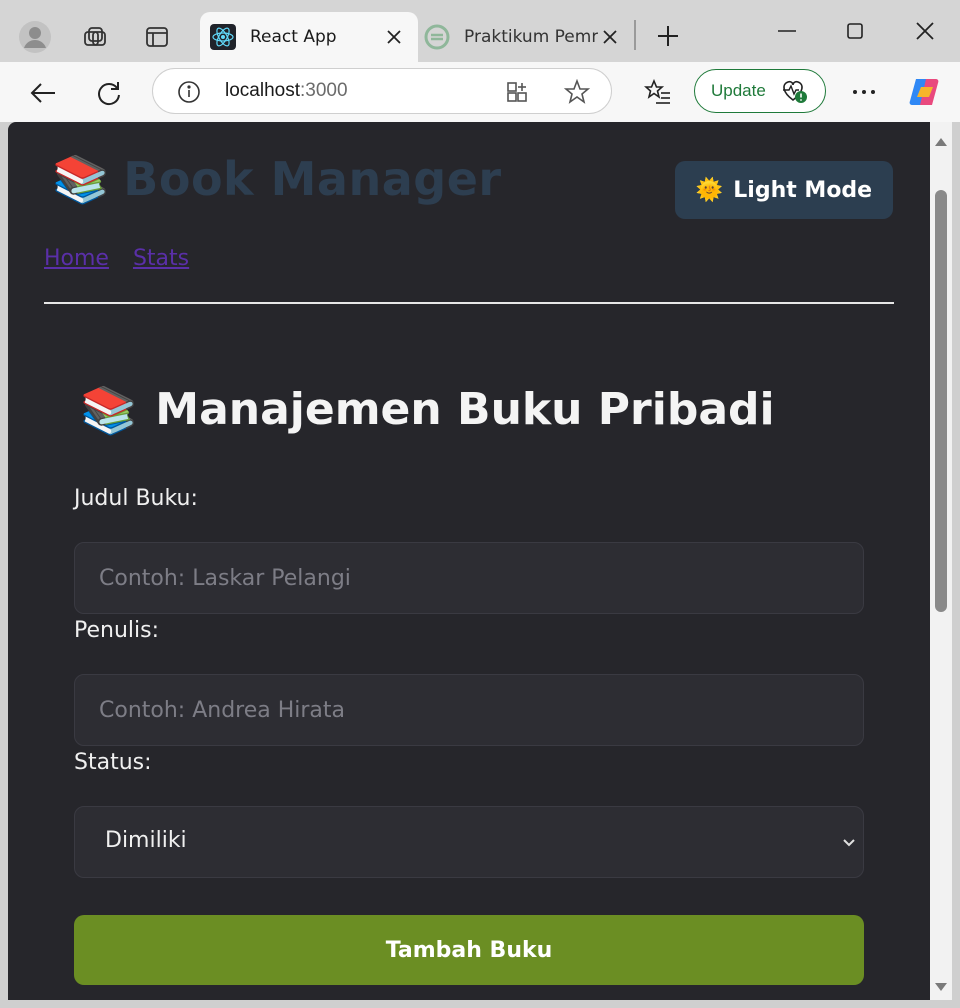 The image size is (960, 1008). I want to click on profile-avatar-icon, so click(35, 37).